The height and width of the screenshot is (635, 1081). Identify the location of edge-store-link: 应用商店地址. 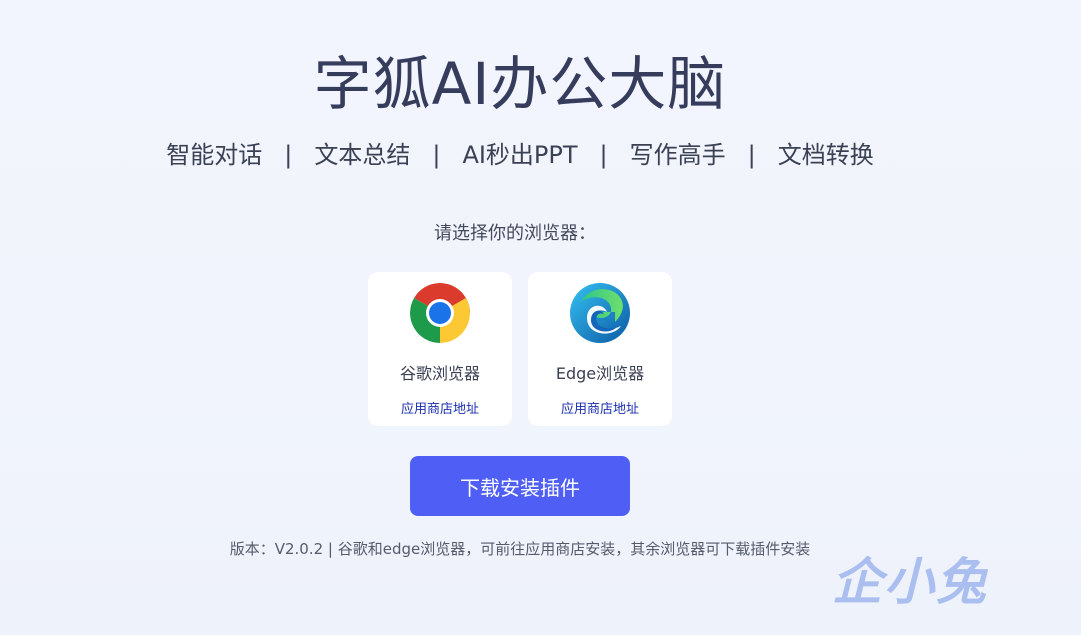
(600, 407).